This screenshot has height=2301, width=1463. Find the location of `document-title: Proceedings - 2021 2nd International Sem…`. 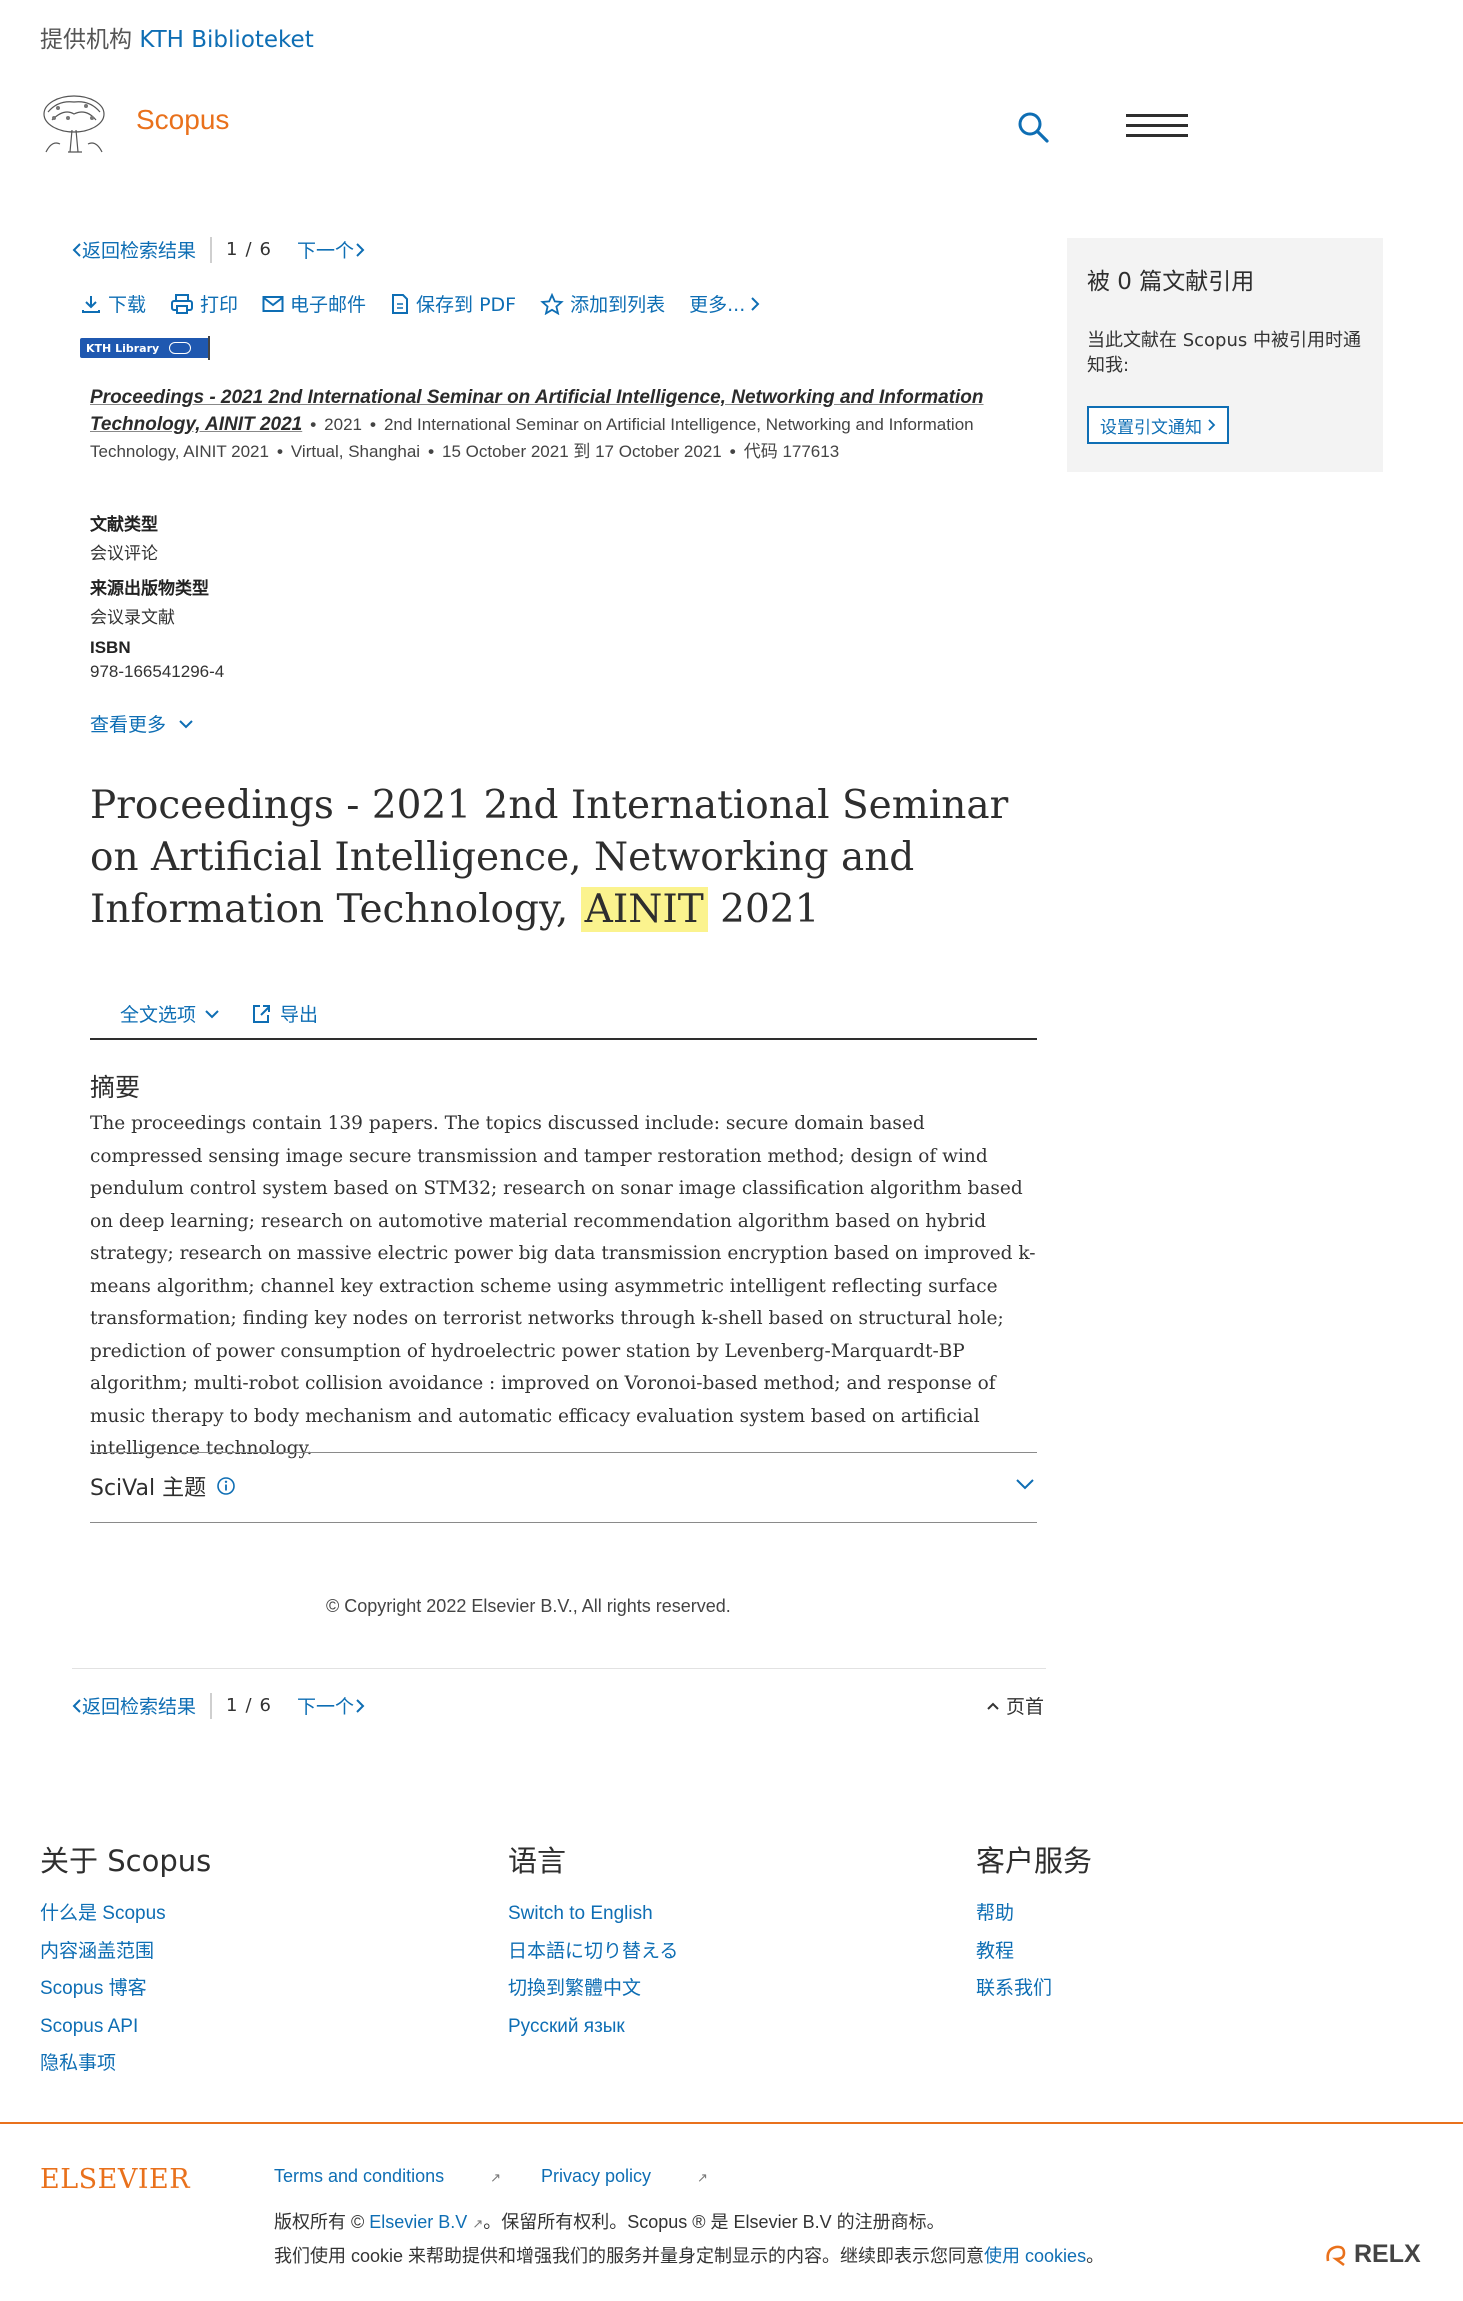

document-title: Proceedings - 2021 2nd International Sem… is located at coordinates (549, 857).